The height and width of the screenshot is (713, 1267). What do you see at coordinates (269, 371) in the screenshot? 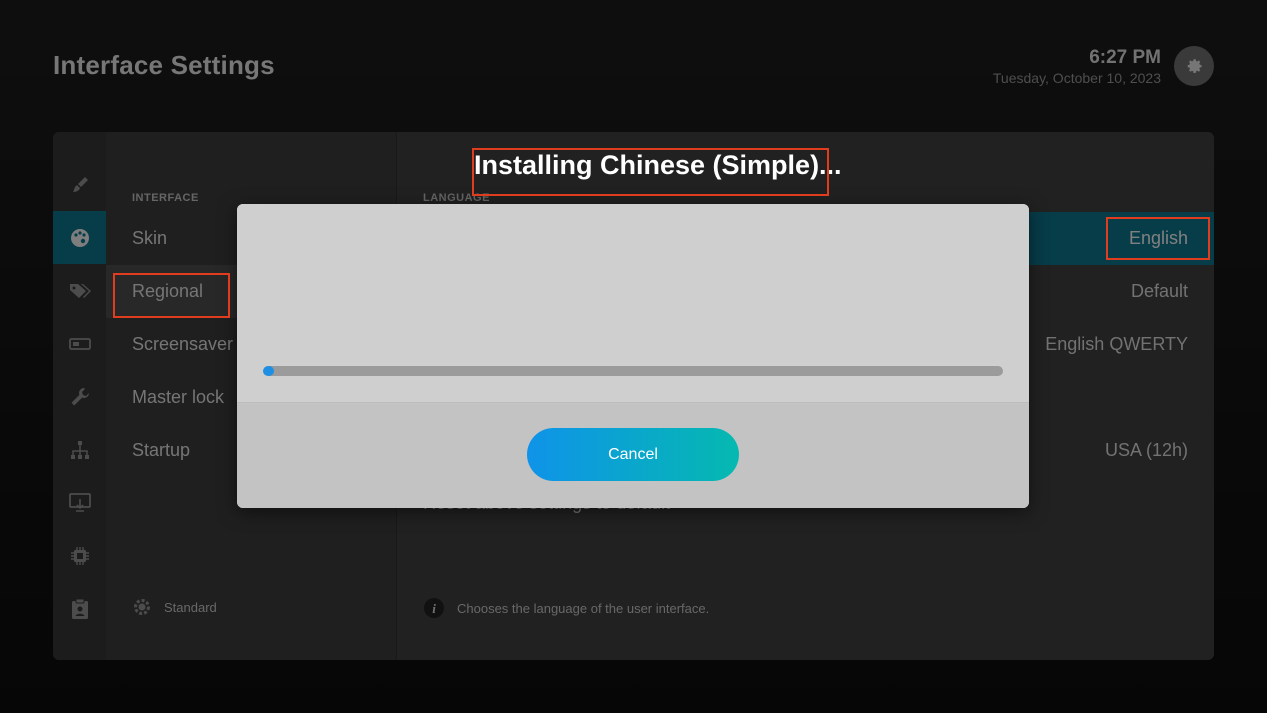
I see `progress-bar-fill` at bounding box center [269, 371].